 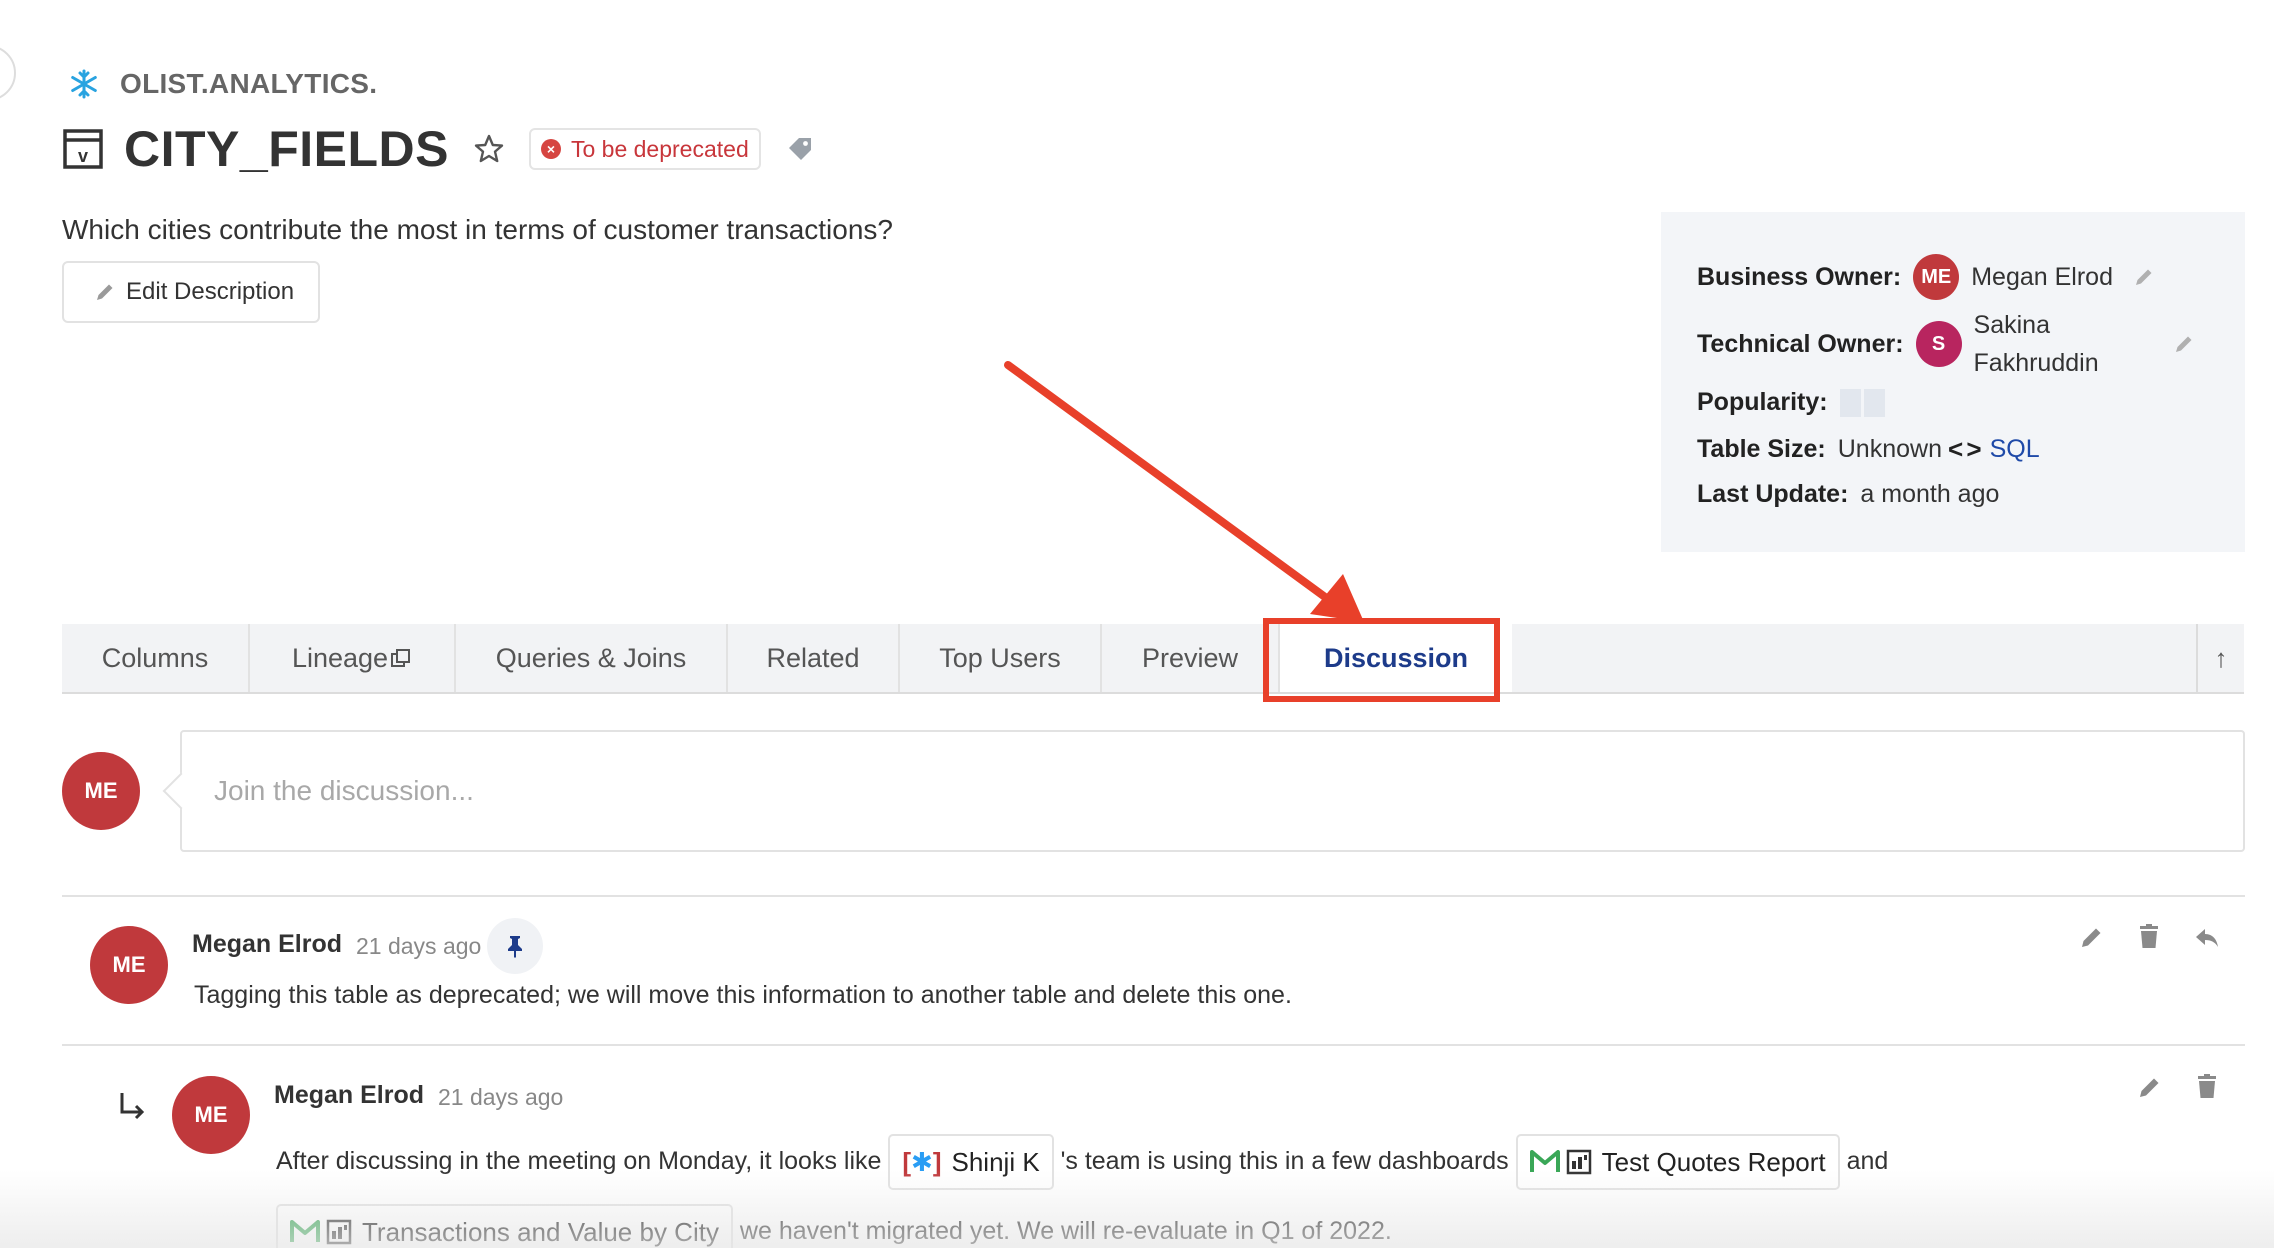 I want to click on pin-button, so click(x=515, y=946).